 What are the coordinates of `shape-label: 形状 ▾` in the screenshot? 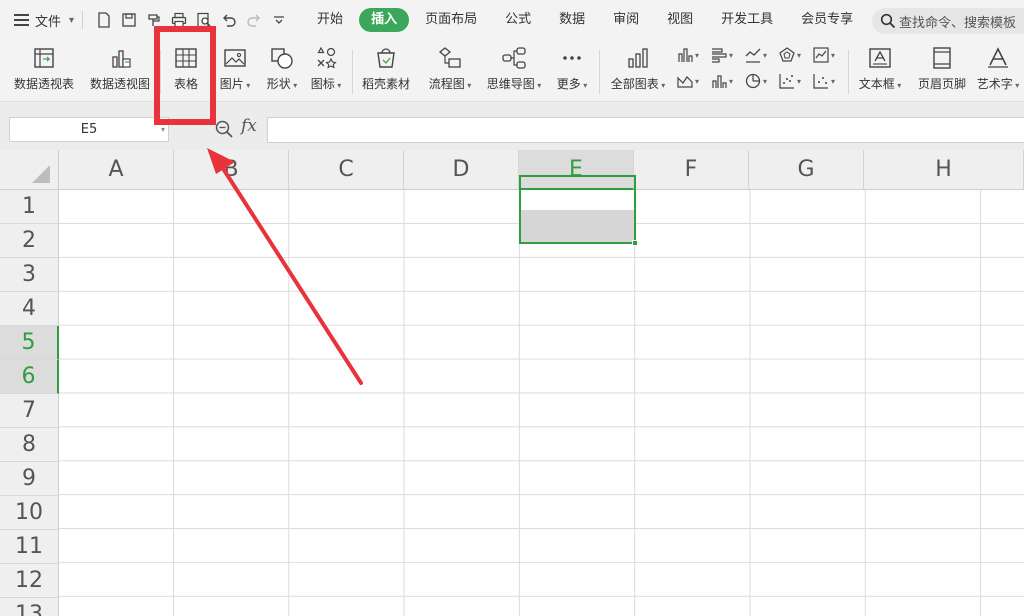 It's located at (282, 83).